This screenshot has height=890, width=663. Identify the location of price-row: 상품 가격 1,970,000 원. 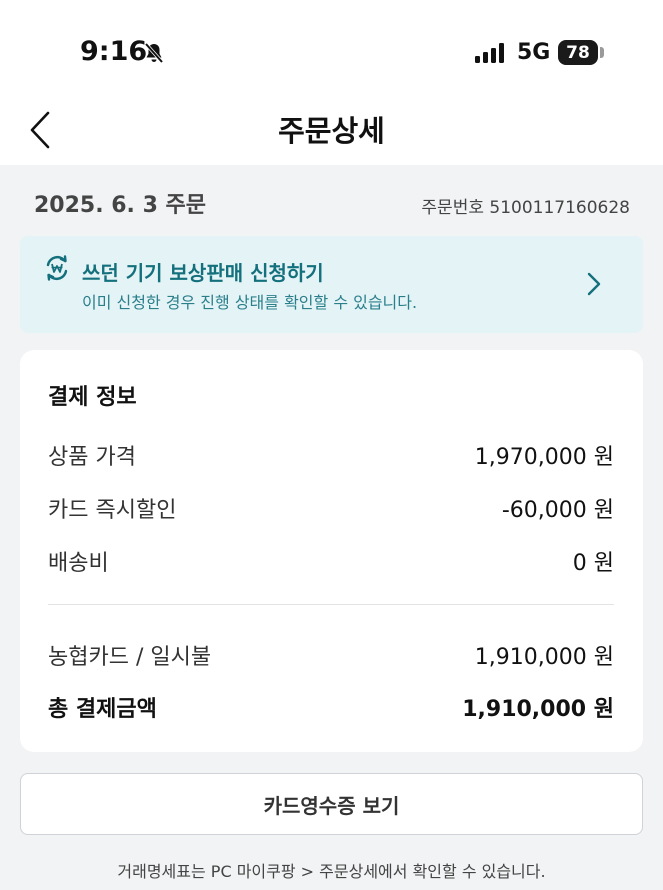
(331, 454).